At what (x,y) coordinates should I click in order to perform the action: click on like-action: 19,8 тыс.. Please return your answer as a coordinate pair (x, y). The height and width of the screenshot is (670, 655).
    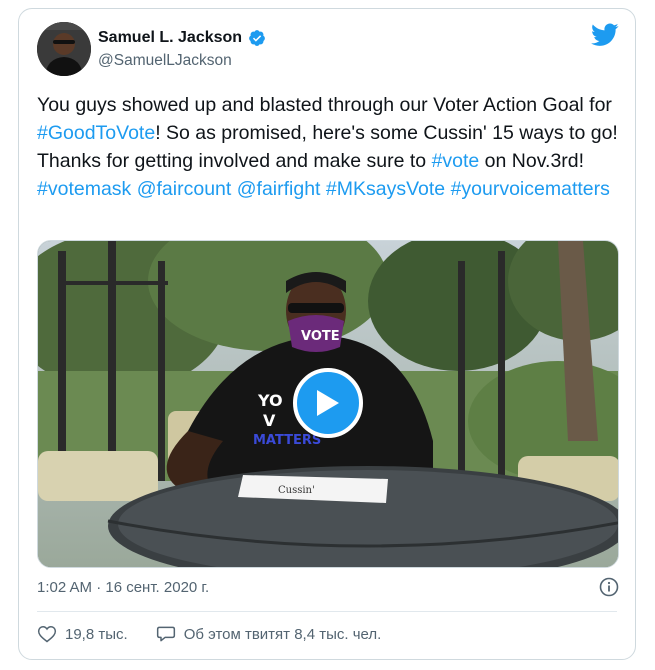
    Looking at the image, I should click on (82, 634).